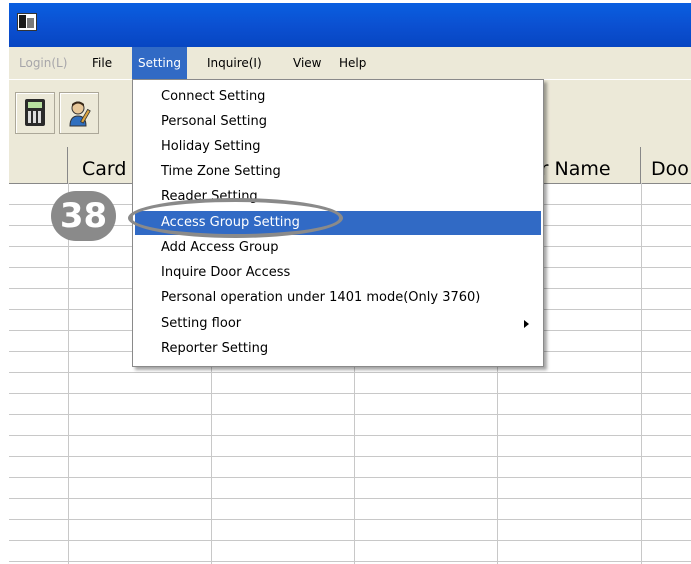  Describe the element at coordinates (102, 63) in the screenshot. I see `menu-file: File` at that location.